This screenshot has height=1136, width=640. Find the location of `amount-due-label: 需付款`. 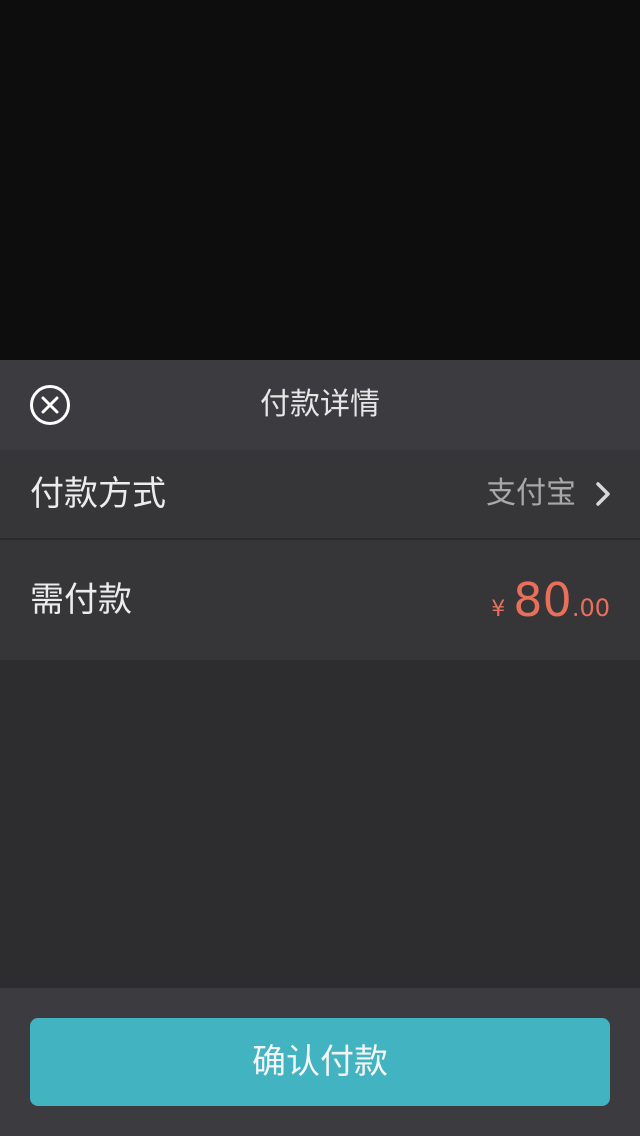

amount-due-label: 需付款 is located at coordinates (81, 600).